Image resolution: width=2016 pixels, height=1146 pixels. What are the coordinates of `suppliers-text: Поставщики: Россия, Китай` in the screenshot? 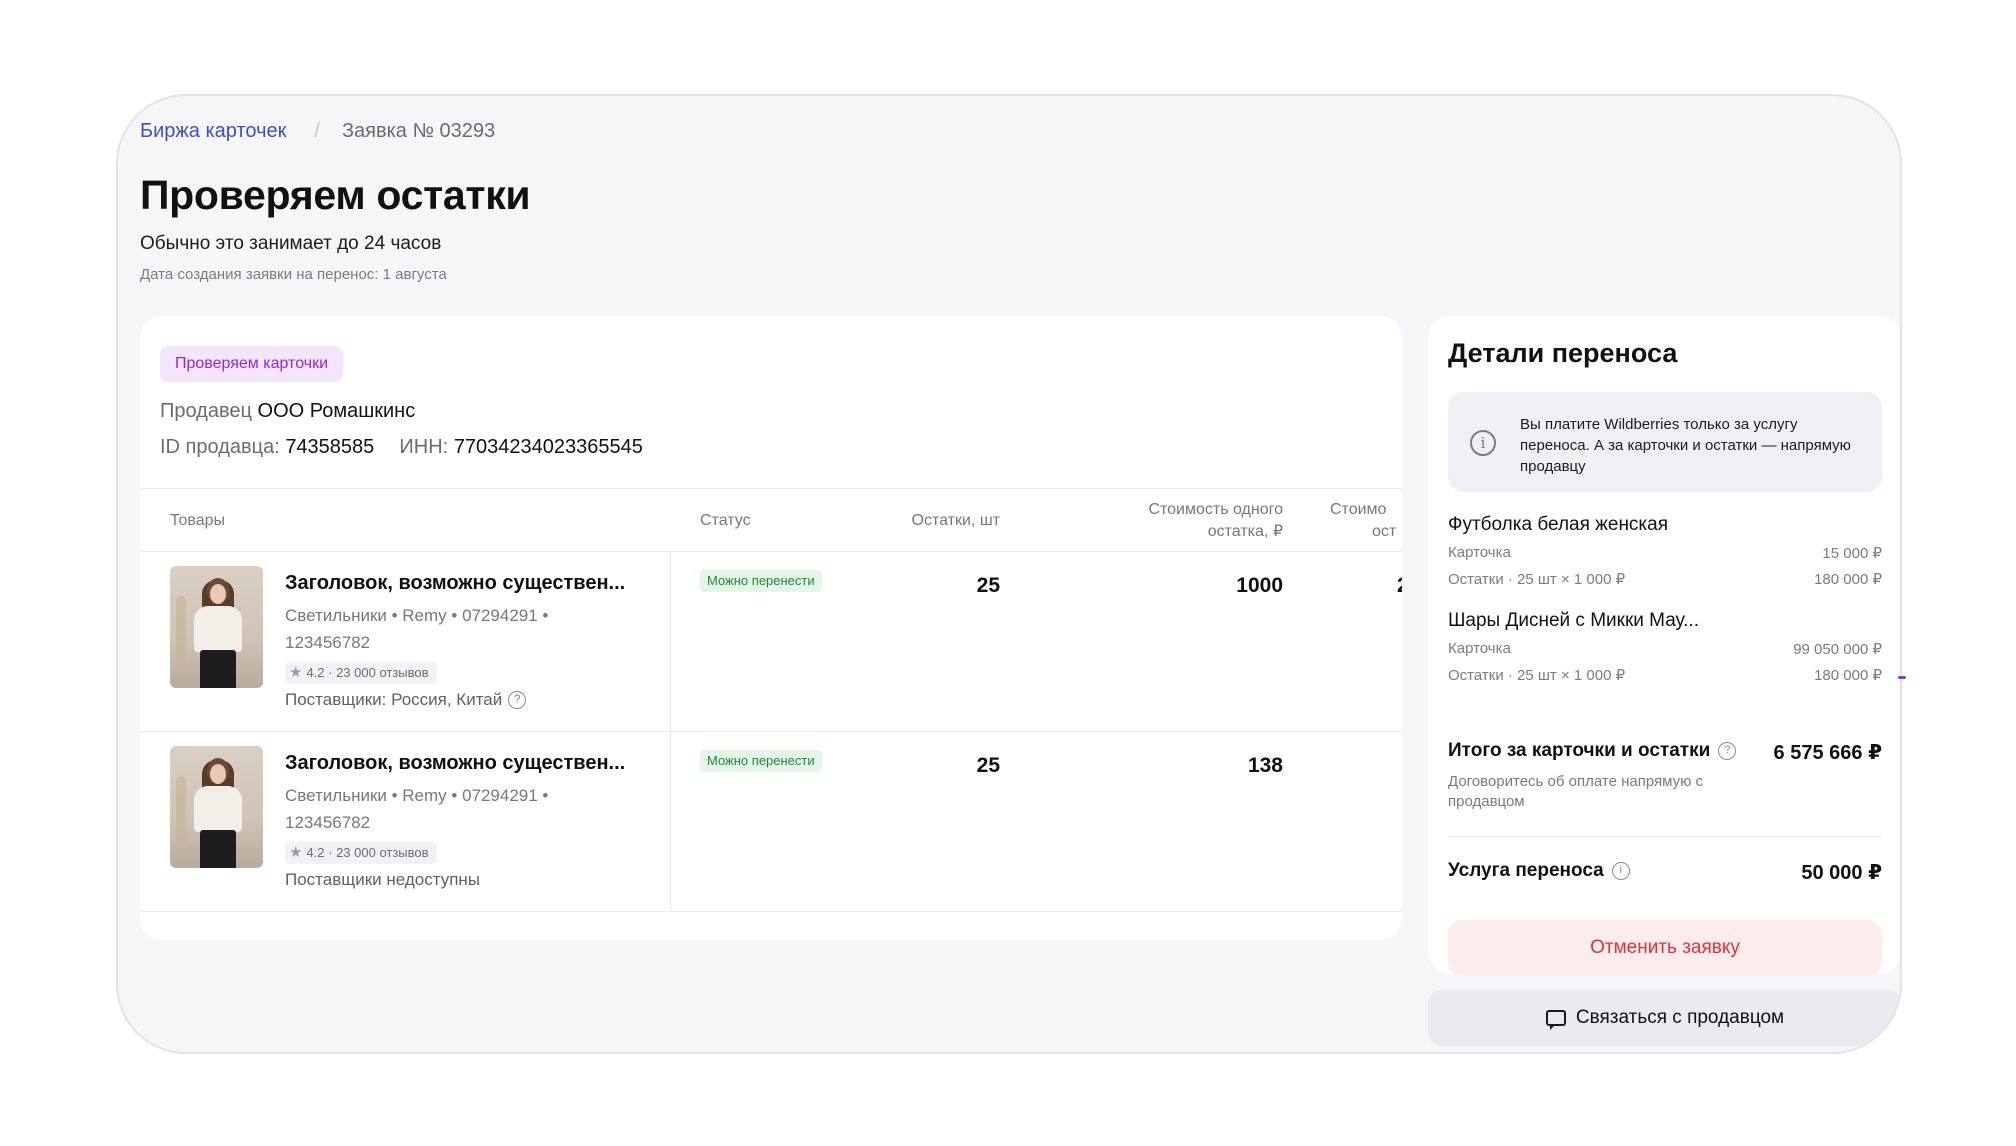 It's located at (394, 699).